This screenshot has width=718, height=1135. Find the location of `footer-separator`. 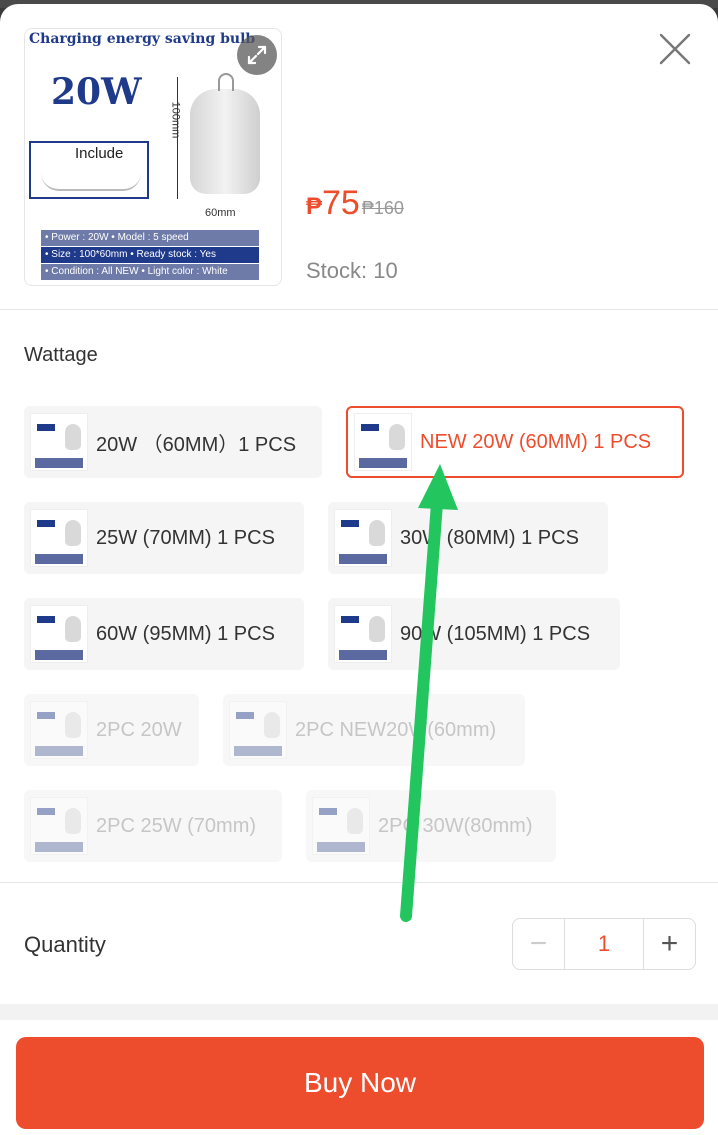

footer-separator is located at coordinates (359, 1012).